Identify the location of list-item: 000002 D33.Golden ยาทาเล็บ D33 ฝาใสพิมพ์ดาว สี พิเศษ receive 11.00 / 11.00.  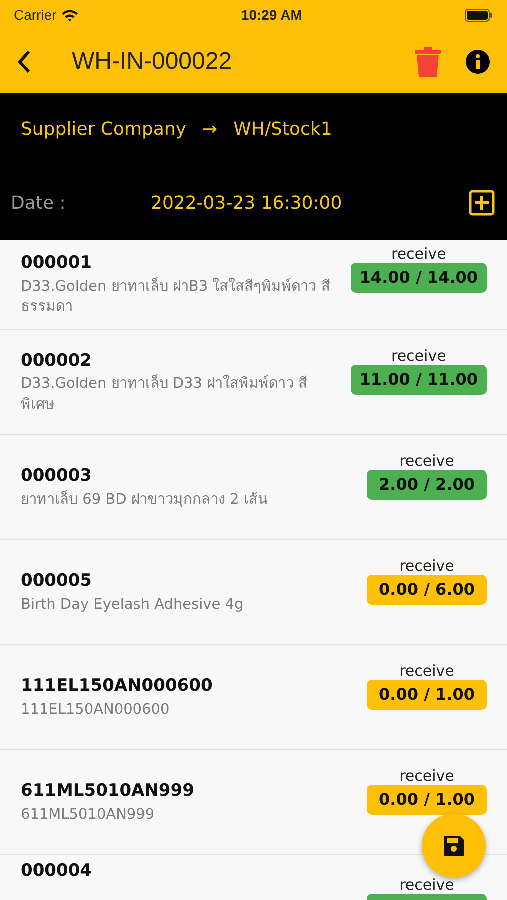
(253, 382).